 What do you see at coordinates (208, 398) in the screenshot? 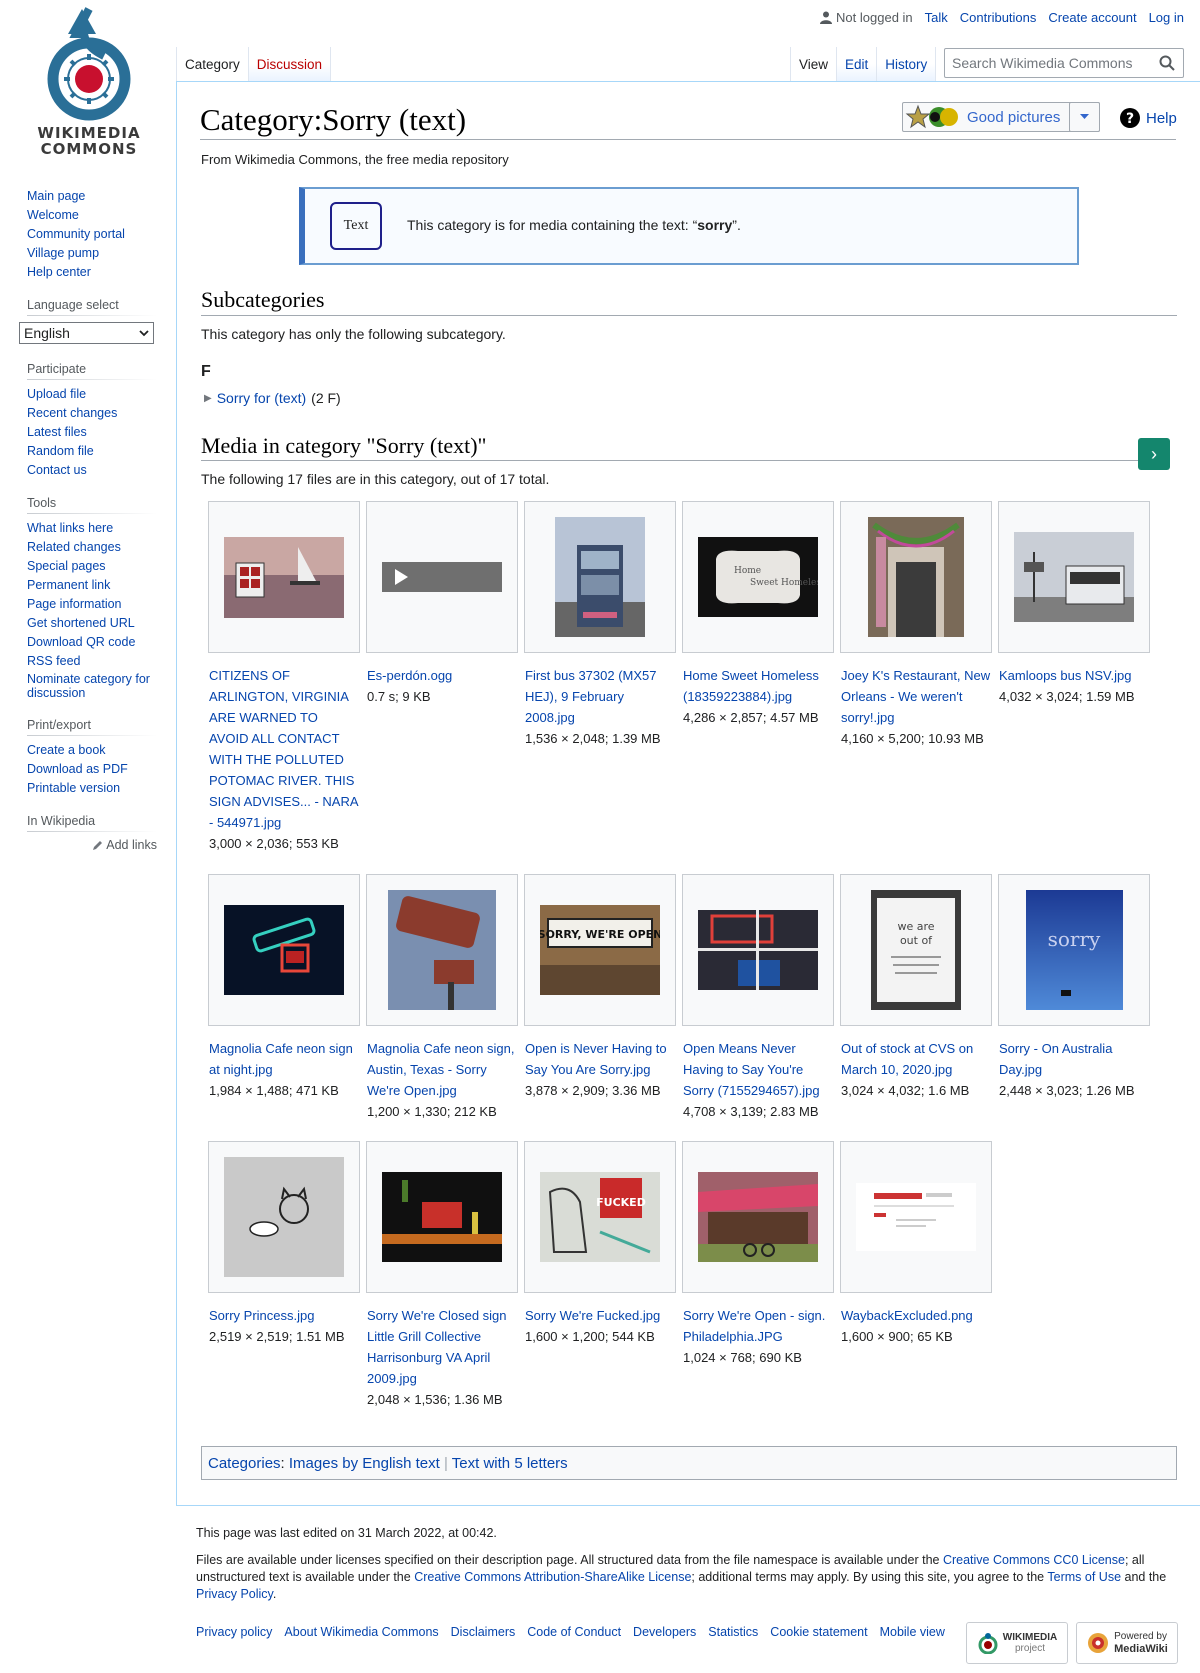
I see `expand-arrow-icon: ▶` at bounding box center [208, 398].